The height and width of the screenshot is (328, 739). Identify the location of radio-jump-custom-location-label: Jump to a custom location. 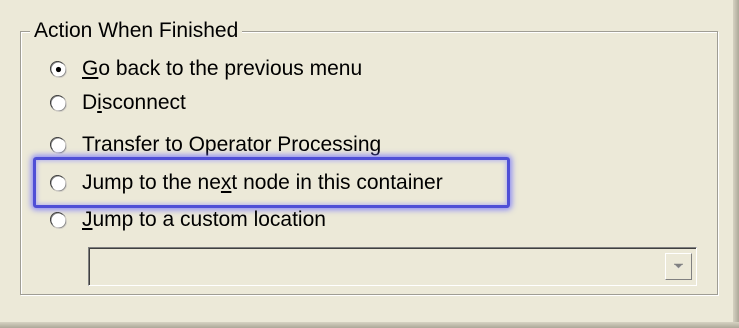
(204, 219).